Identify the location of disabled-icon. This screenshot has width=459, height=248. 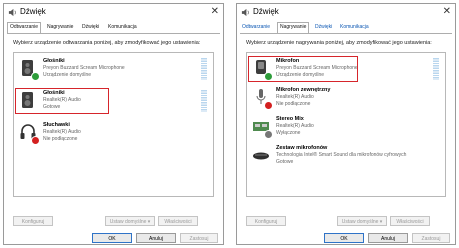
(268, 134).